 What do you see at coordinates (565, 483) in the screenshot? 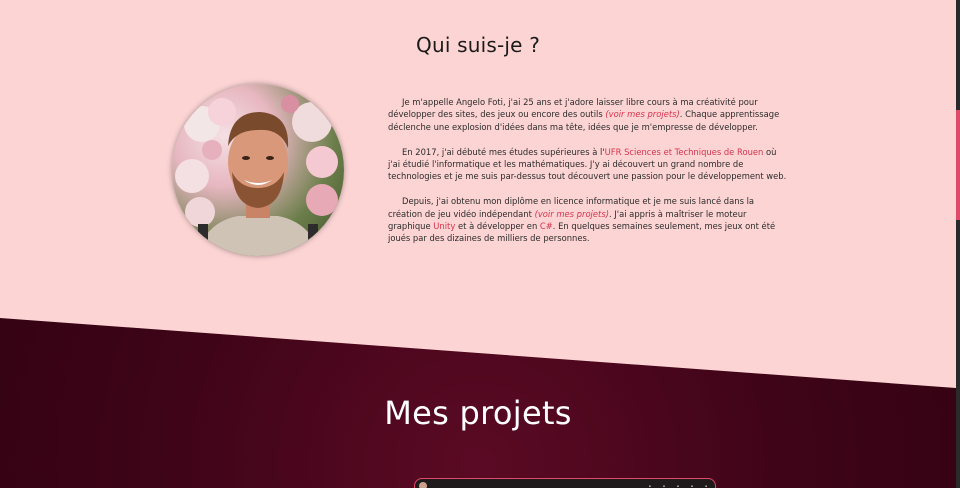
I see `project-preview-card: ▪ ▪ ▪ ▪ ▪` at bounding box center [565, 483].